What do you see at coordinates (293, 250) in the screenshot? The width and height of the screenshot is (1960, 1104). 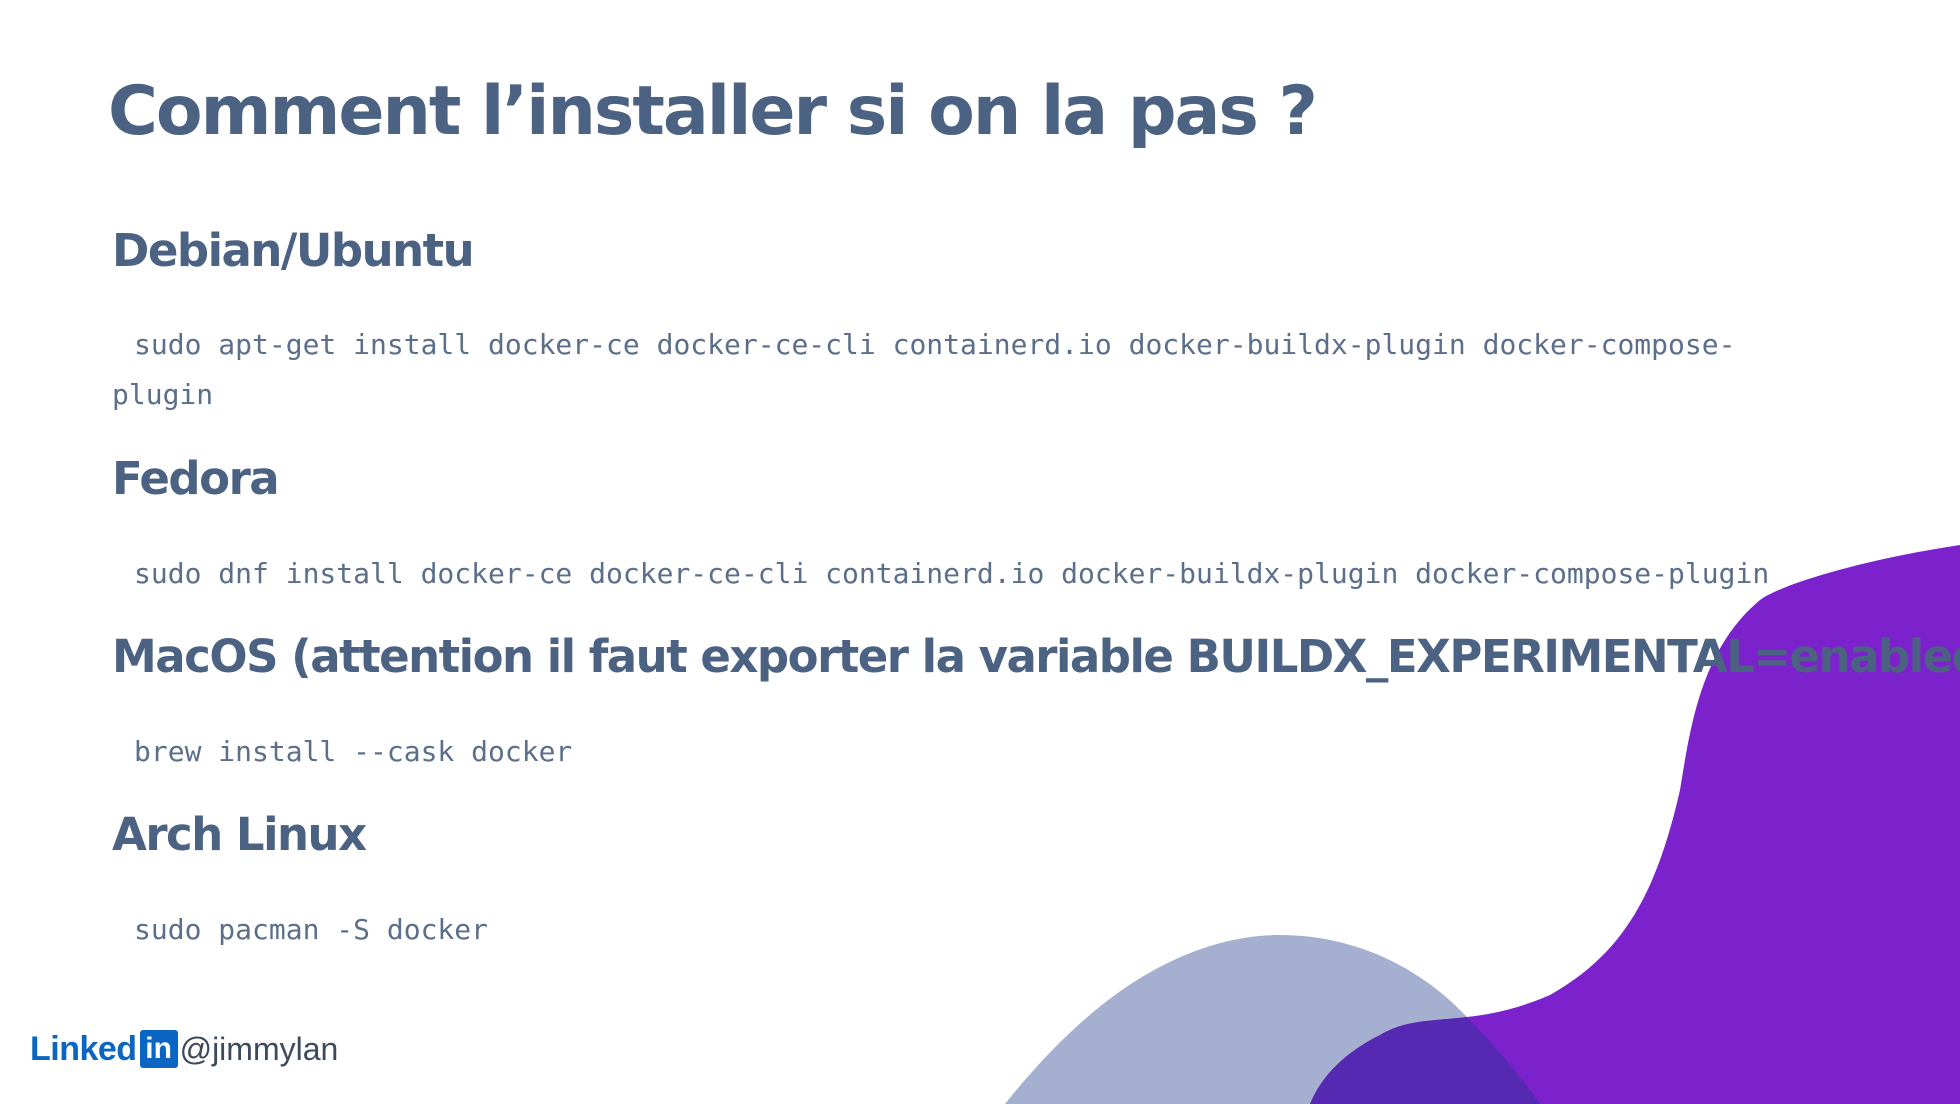 I see `section-heading-debian-ubuntu: Debian/Ubuntu` at bounding box center [293, 250].